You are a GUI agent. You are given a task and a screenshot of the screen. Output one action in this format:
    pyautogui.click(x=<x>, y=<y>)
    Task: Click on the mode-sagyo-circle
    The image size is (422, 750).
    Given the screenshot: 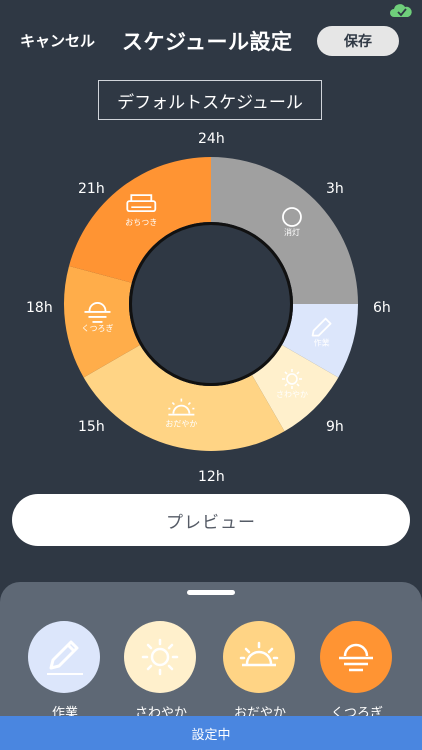 What is the action you would take?
    pyautogui.click(x=64, y=657)
    